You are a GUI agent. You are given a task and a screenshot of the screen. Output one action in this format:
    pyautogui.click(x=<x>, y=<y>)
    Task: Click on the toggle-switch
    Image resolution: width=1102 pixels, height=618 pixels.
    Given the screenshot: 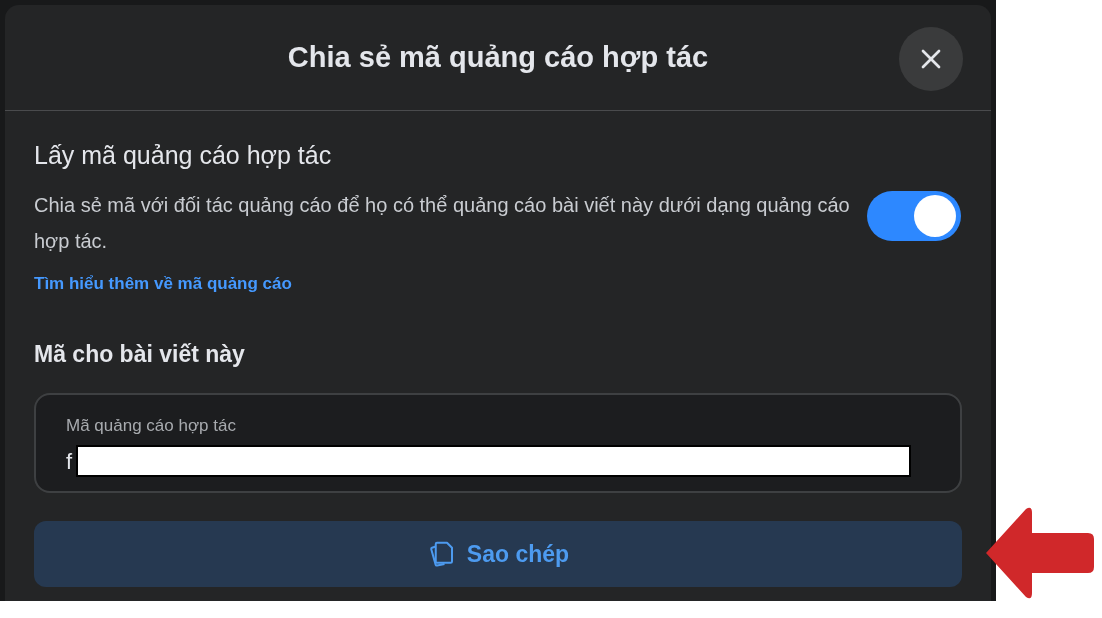 What is the action you would take?
    pyautogui.click(x=914, y=216)
    